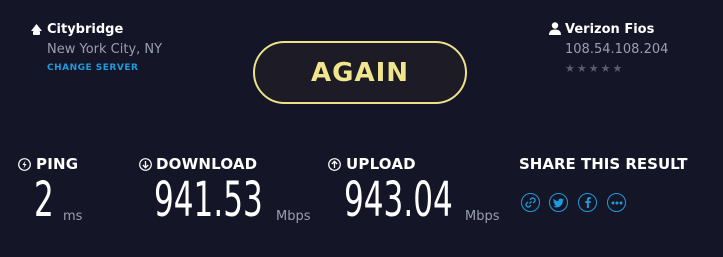 The width and height of the screenshot is (723, 257). What do you see at coordinates (587, 202) in the screenshot?
I see `facebook-icon` at bounding box center [587, 202].